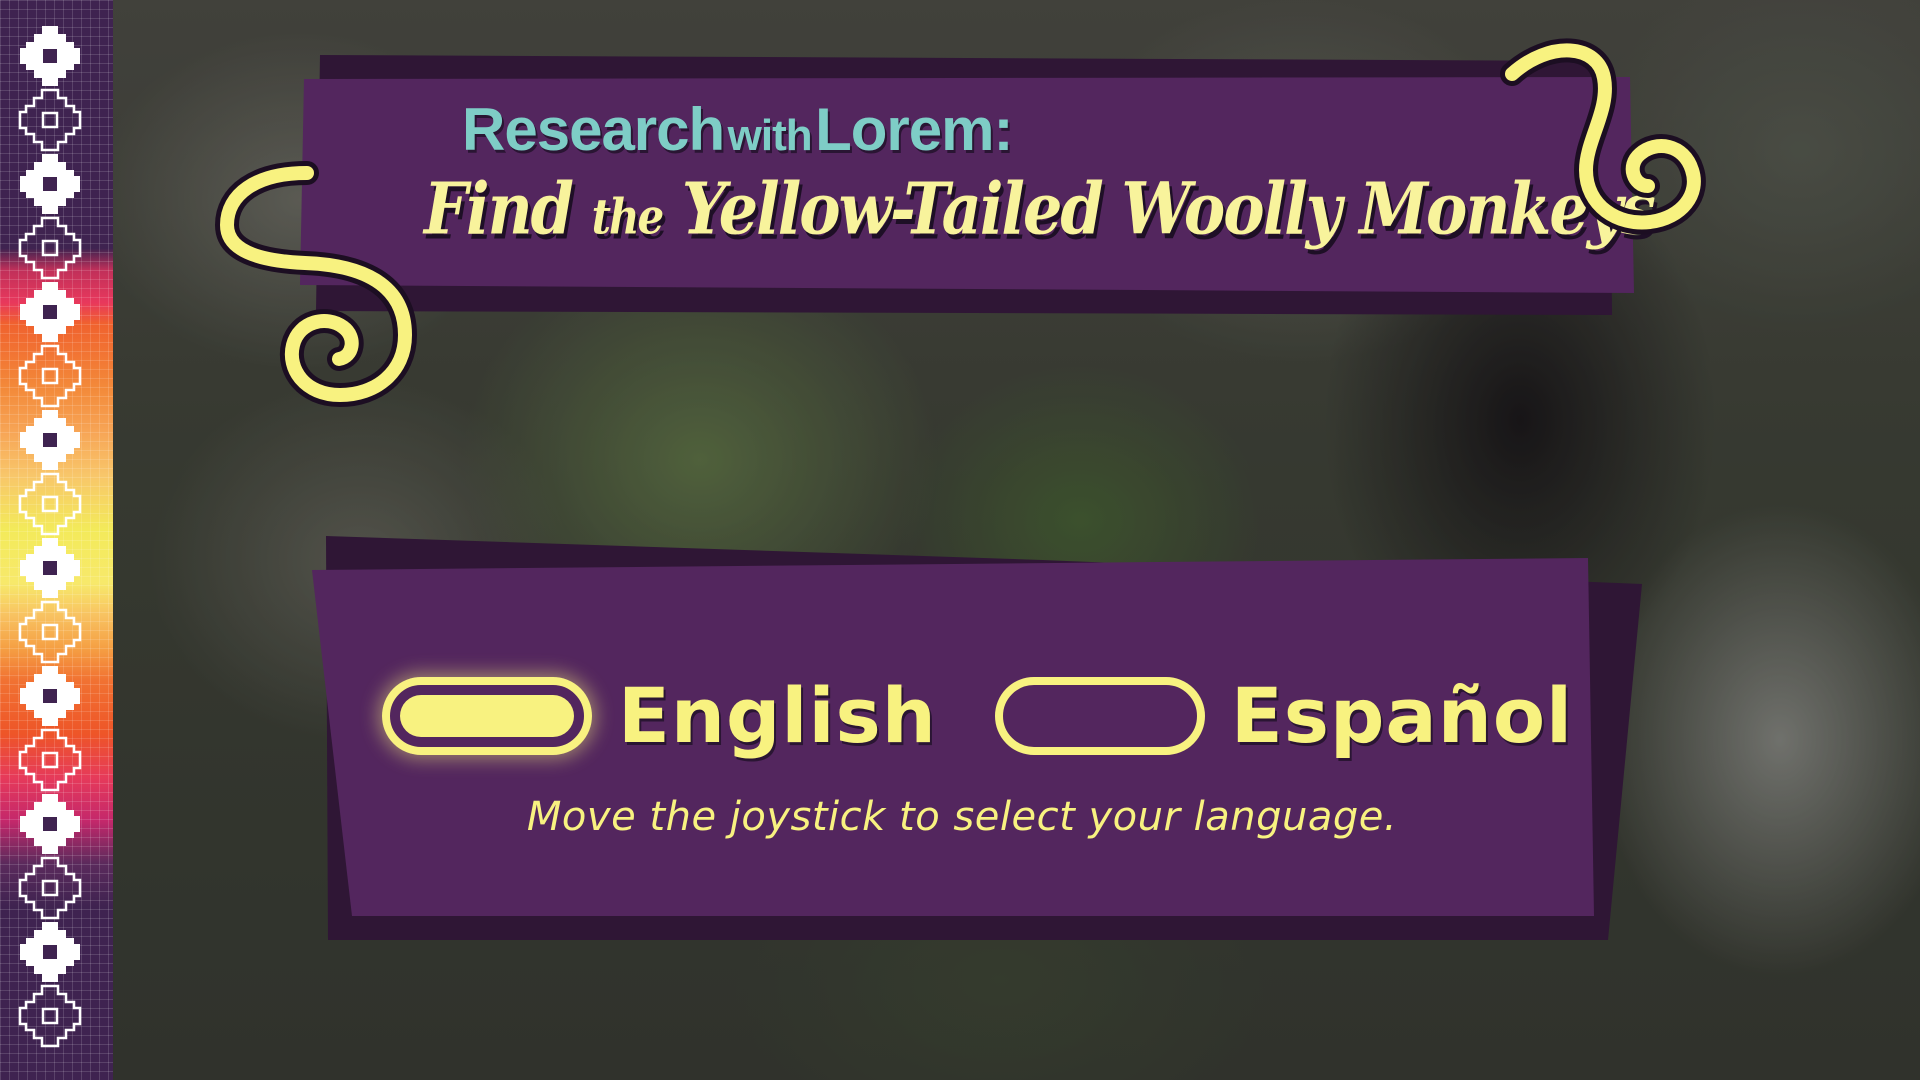  Describe the element at coordinates (593, 129) in the screenshot. I see `title-research: Research` at that location.